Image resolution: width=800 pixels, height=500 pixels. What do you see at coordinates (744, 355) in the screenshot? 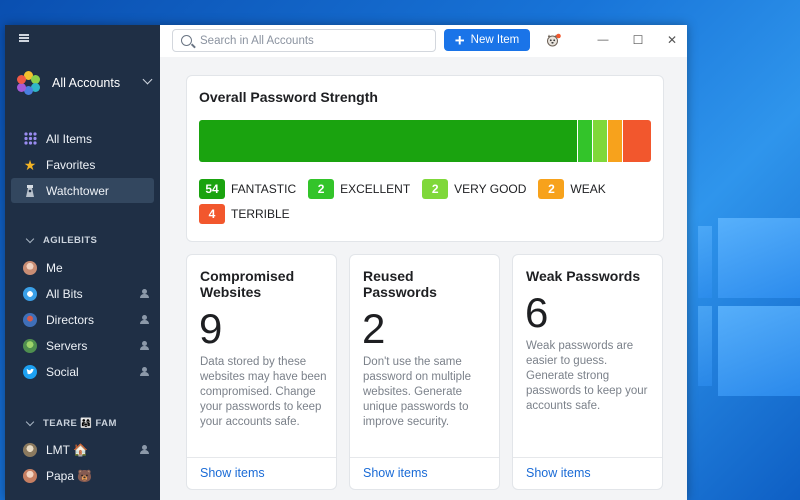
I see `desktop-windows-logo` at bounding box center [744, 355].